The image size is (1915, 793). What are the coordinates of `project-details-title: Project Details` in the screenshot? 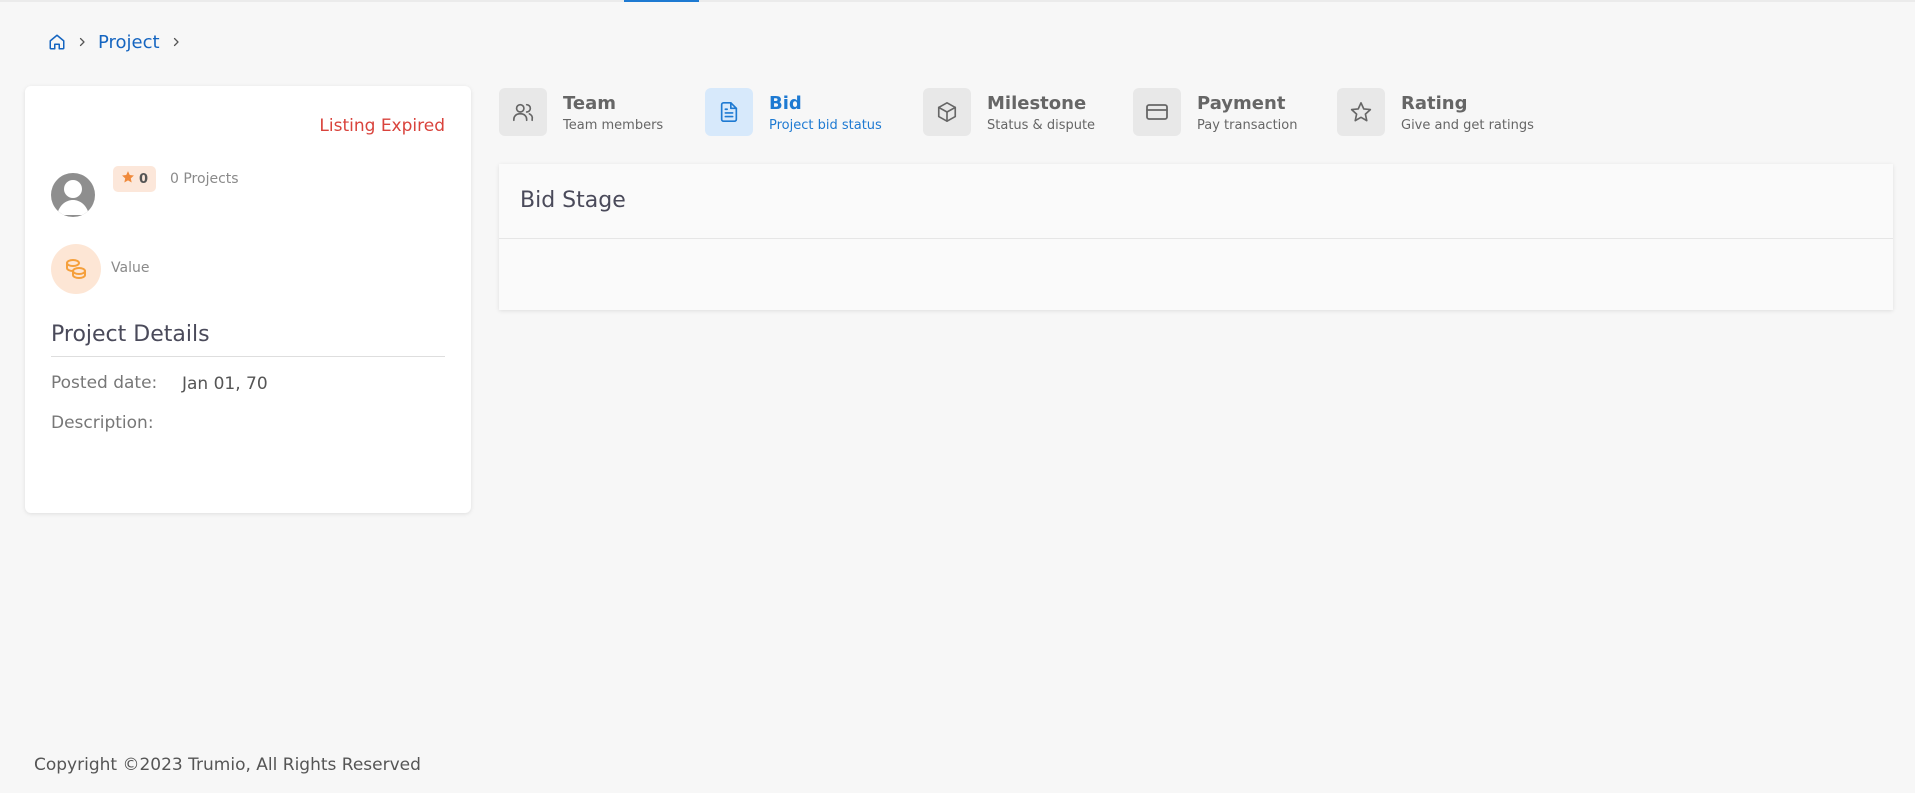 It's located at (130, 334).